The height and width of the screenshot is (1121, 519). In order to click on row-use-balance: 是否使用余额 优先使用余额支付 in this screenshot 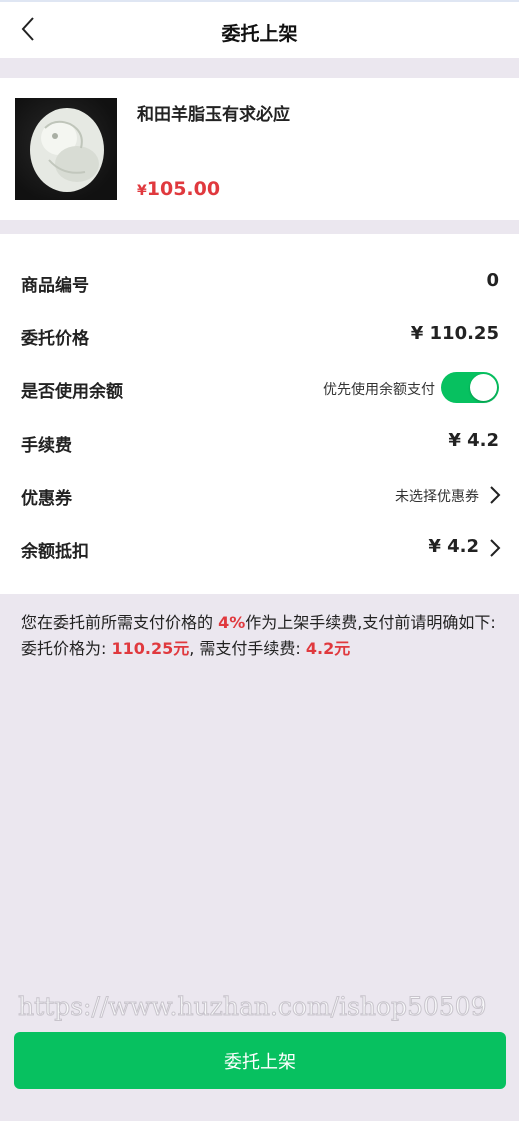, I will do `click(259, 388)`.